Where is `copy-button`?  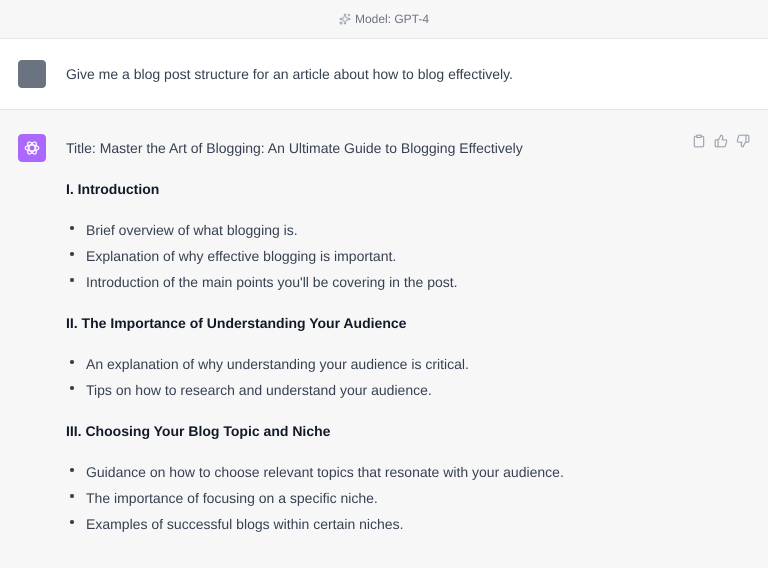 copy-button is located at coordinates (699, 141).